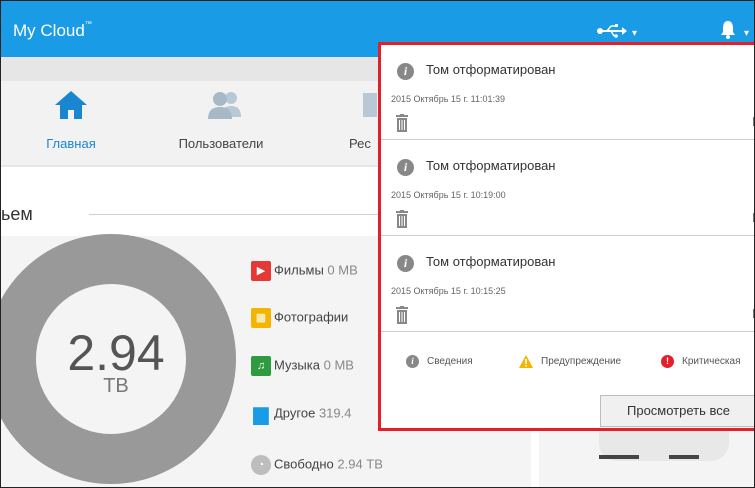 This screenshot has width=755, height=488. Describe the element at coordinates (342, 270) in the screenshot. I see `legend-movies-value: 0 MB` at that location.